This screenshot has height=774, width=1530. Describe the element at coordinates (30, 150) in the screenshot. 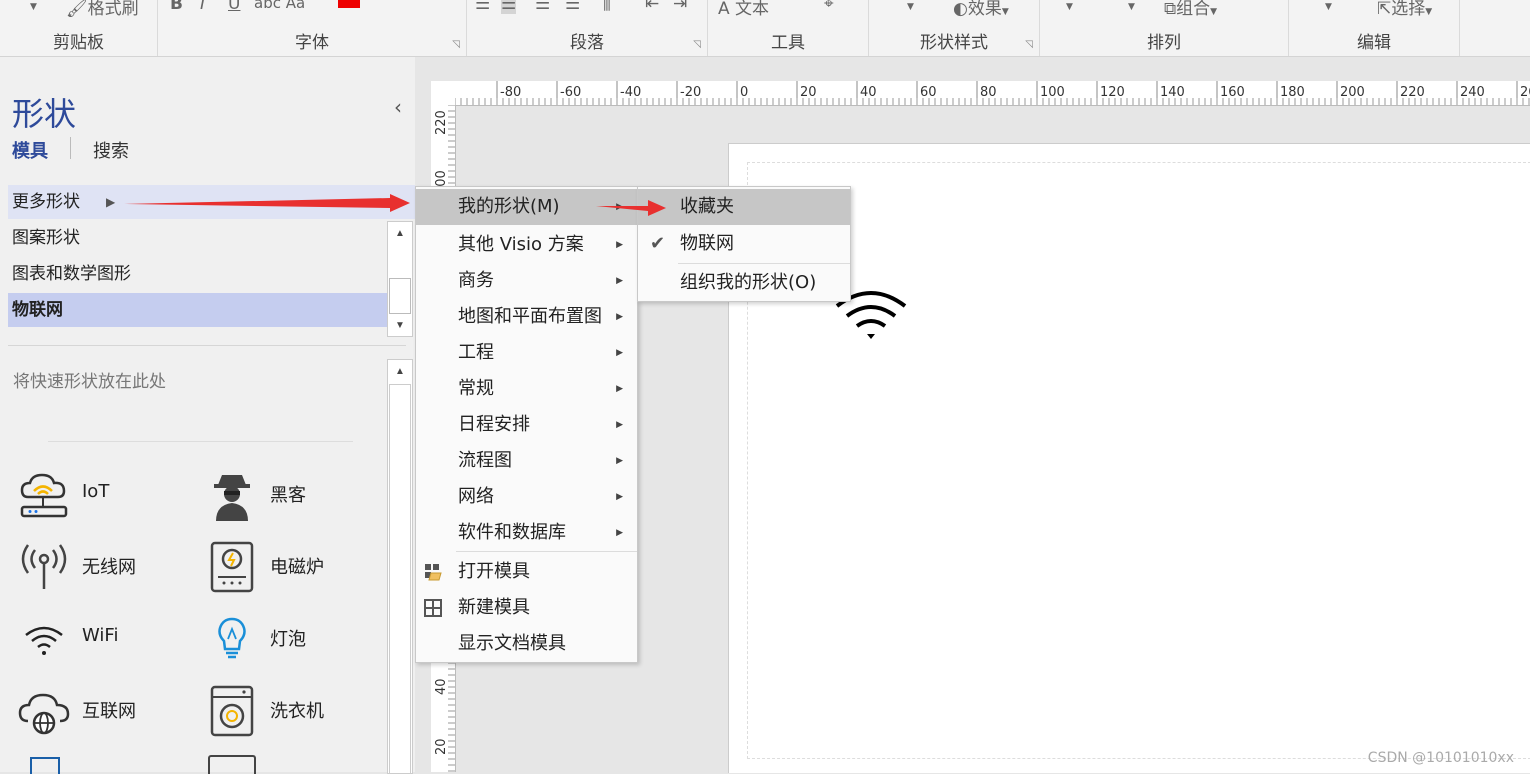

I see `tab-stencils: 模具` at that location.